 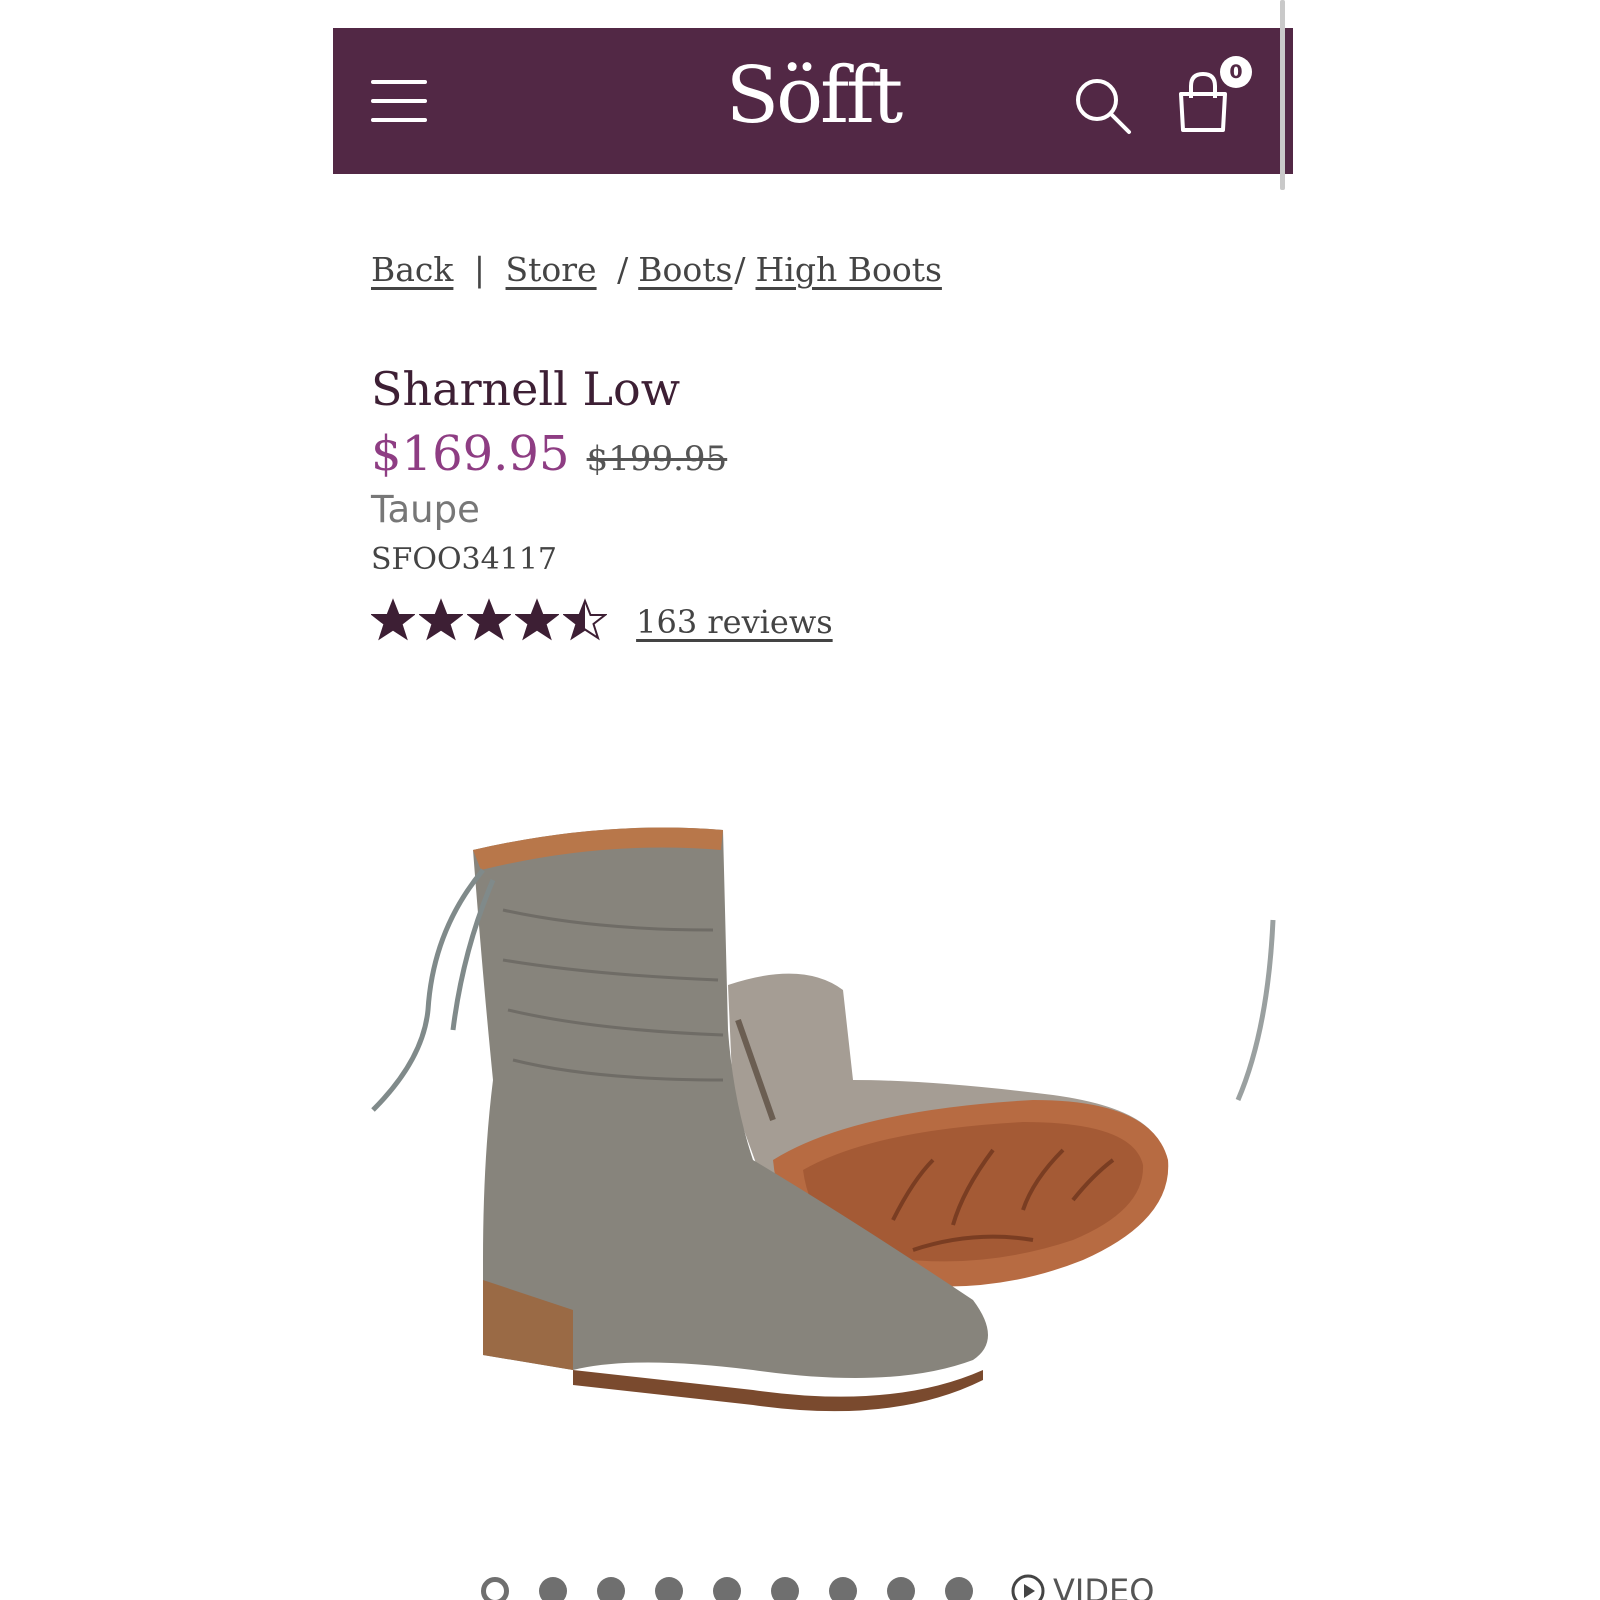 I want to click on reviews-link: 163 reviews, so click(x=734, y=622).